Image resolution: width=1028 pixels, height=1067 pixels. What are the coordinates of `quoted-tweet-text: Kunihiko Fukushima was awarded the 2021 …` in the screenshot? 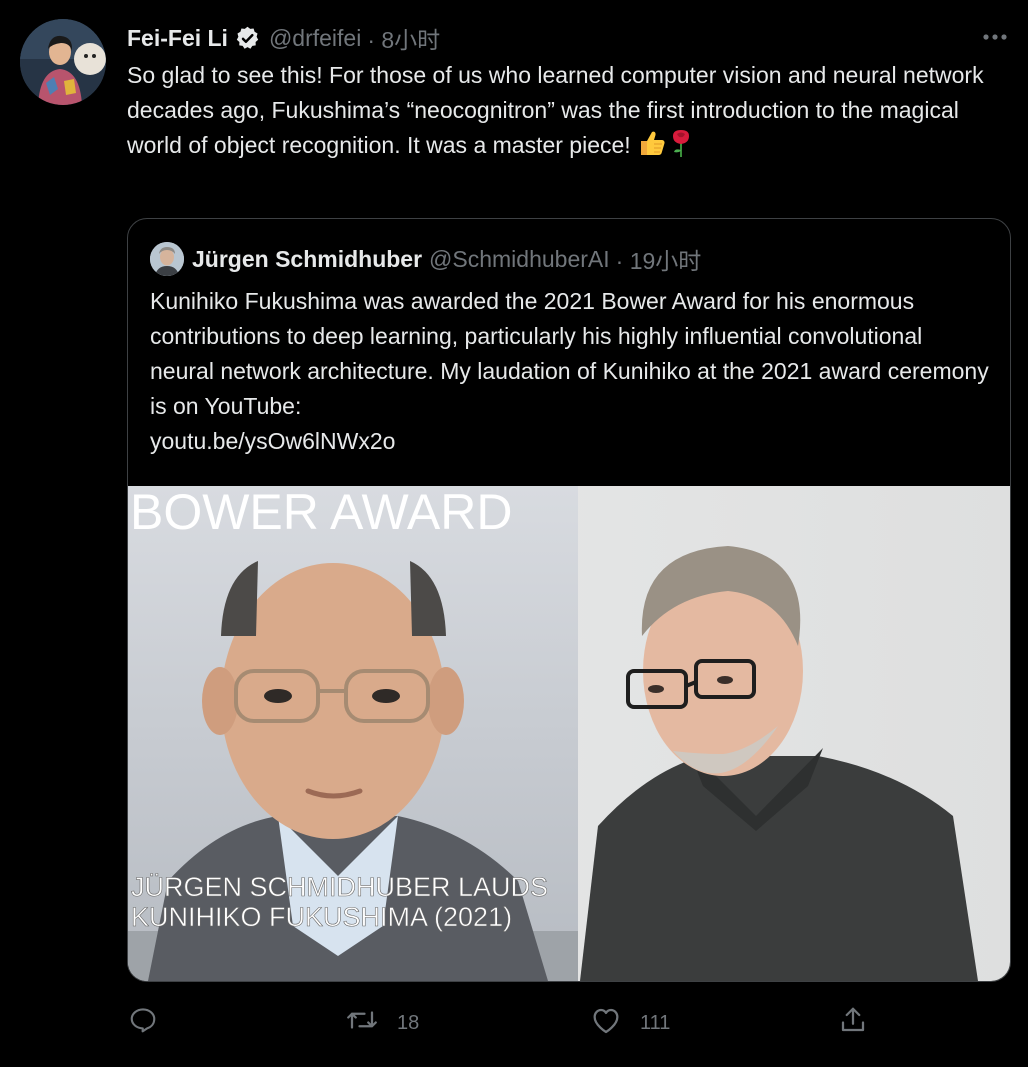 It's located at (570, 371).